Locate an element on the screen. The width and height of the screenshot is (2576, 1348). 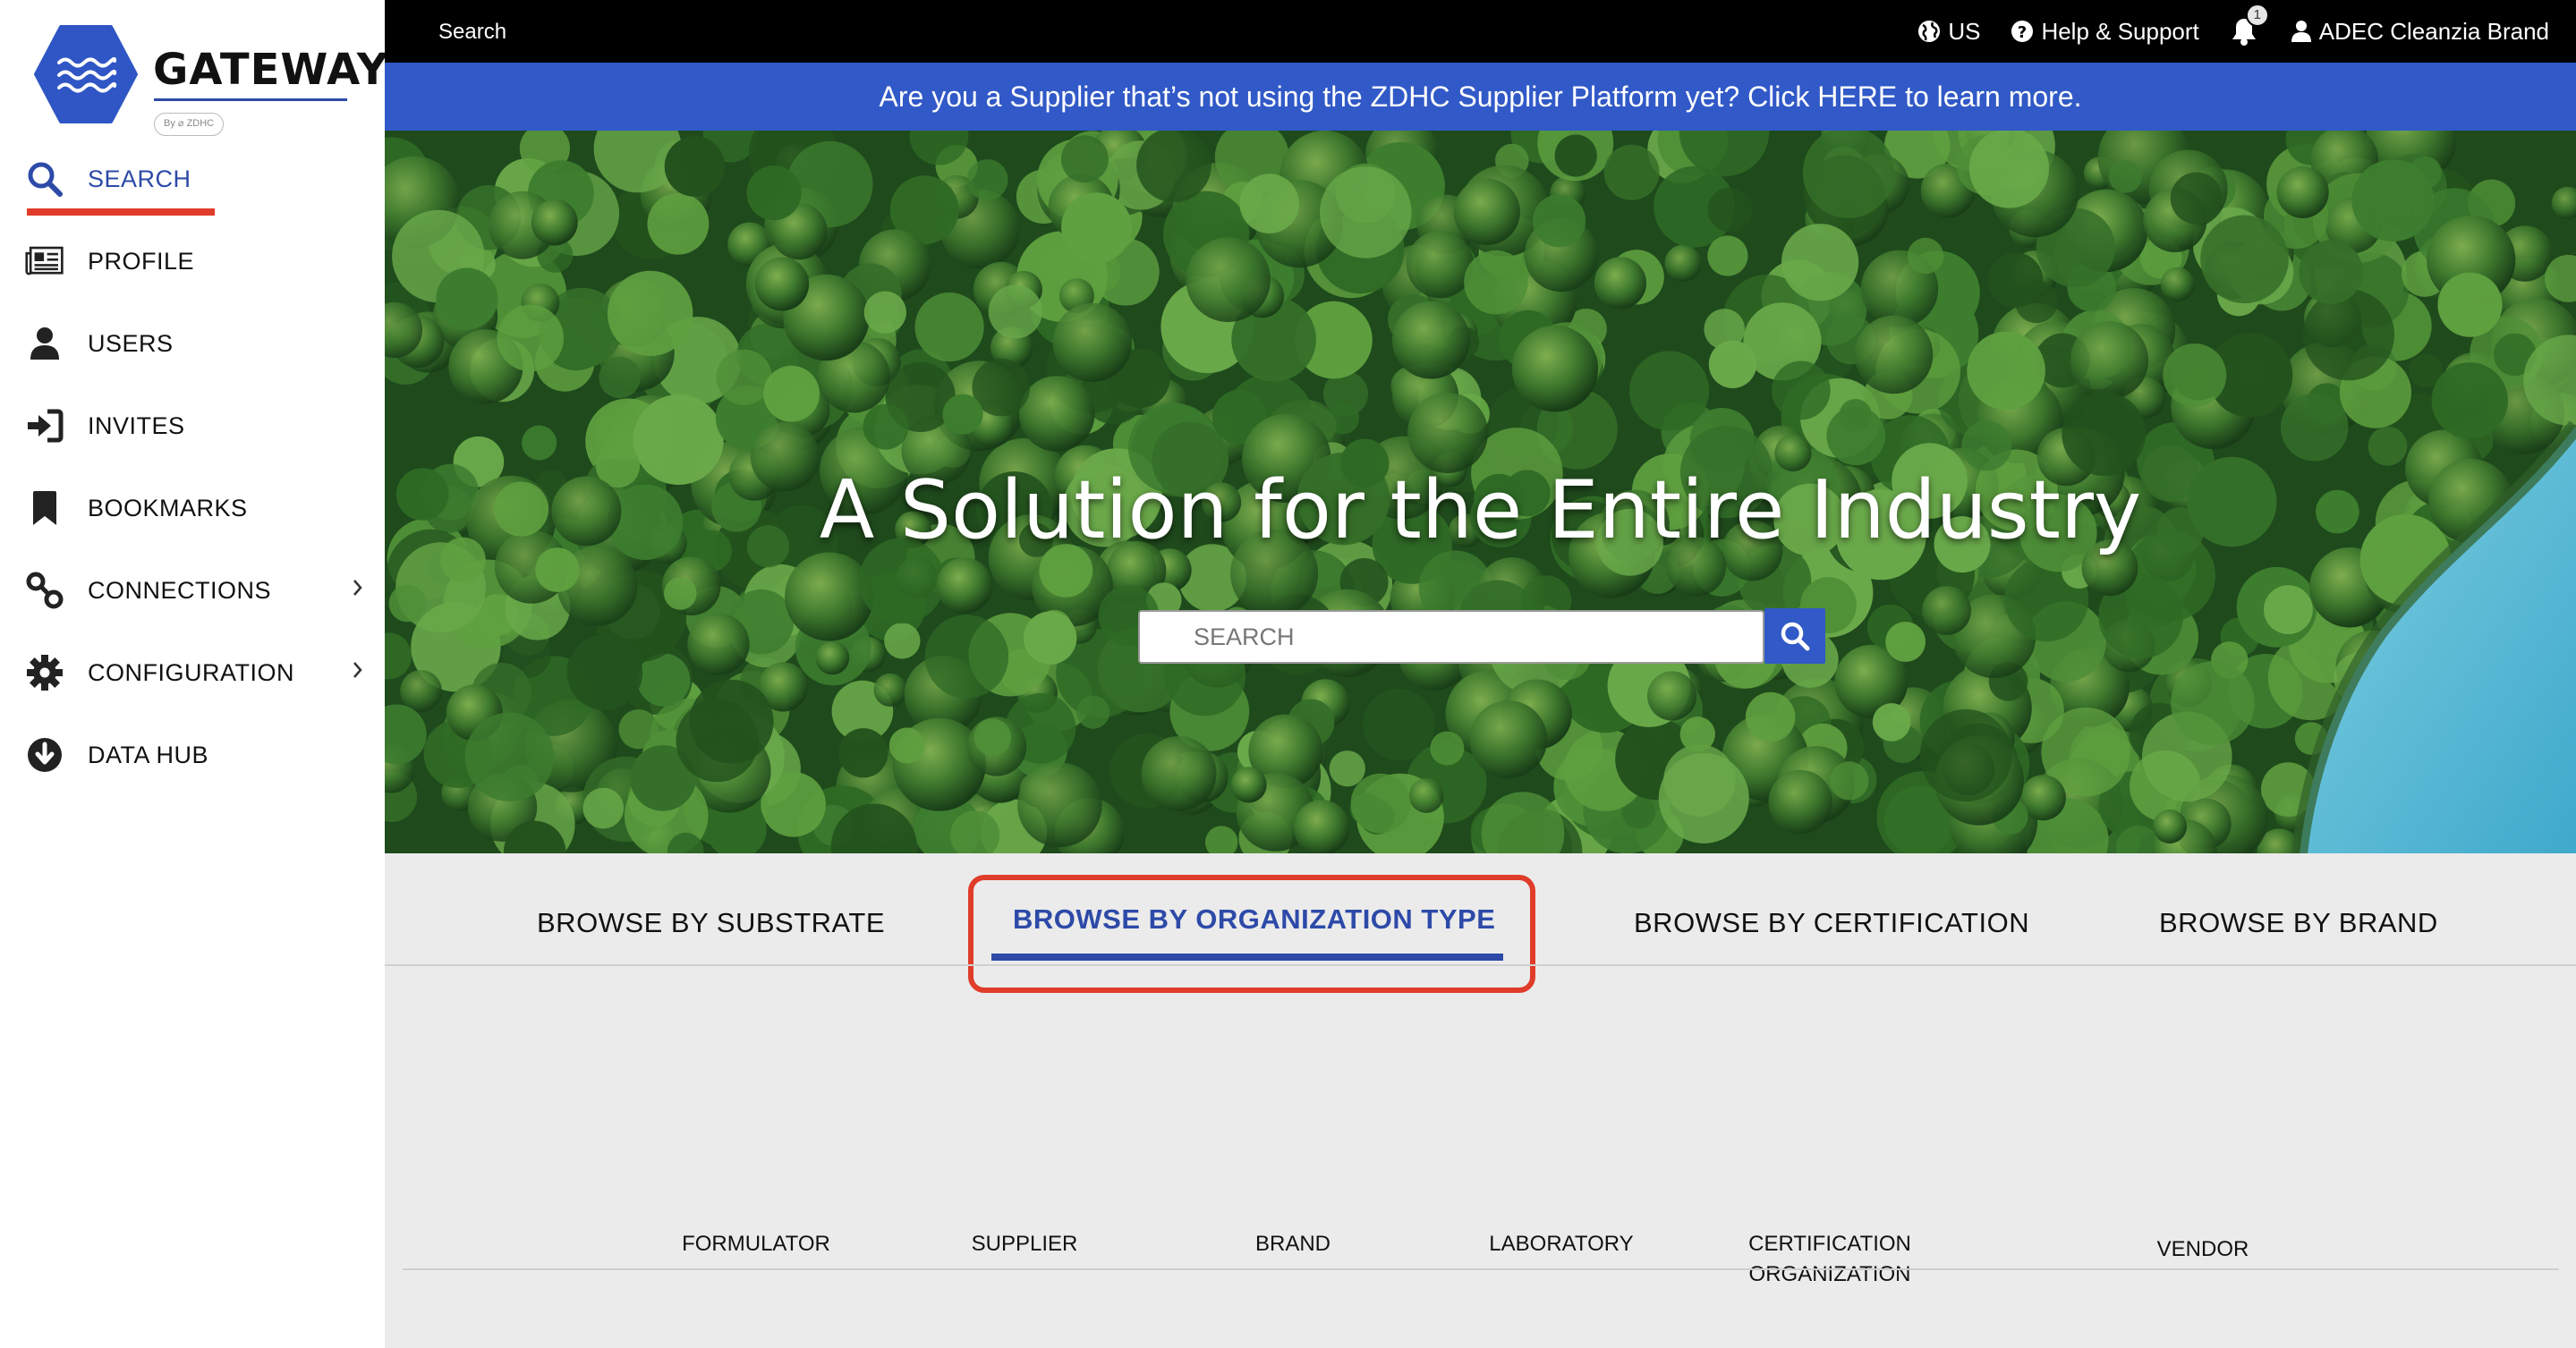
sidebar-item-label: PROFILE is located at coordinates (141, 261).